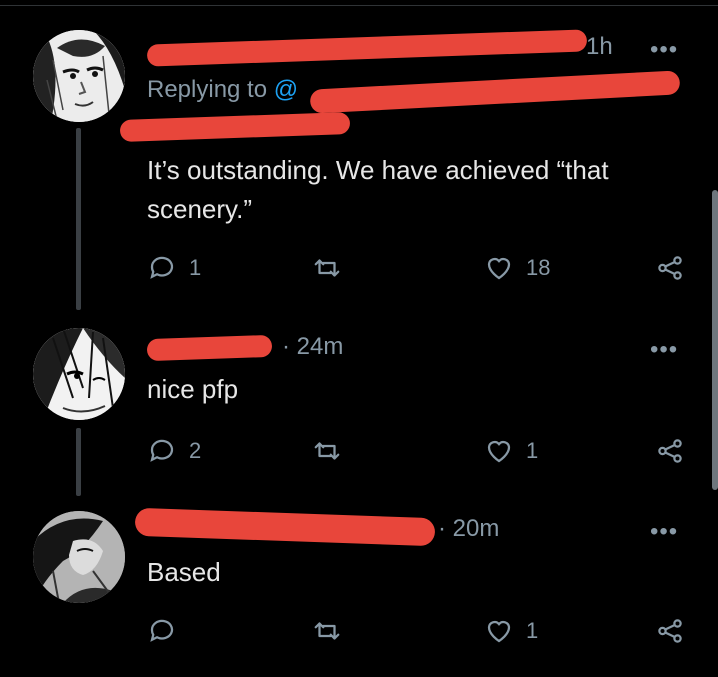  I want to click on tweet-text: nice pfp, so click(193, 389).